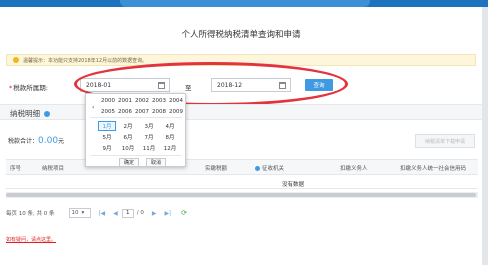 The image size is (488, 265). Describe the element at coordinates (16, 60) in the screenshot. I see `warning-icon` at that location.